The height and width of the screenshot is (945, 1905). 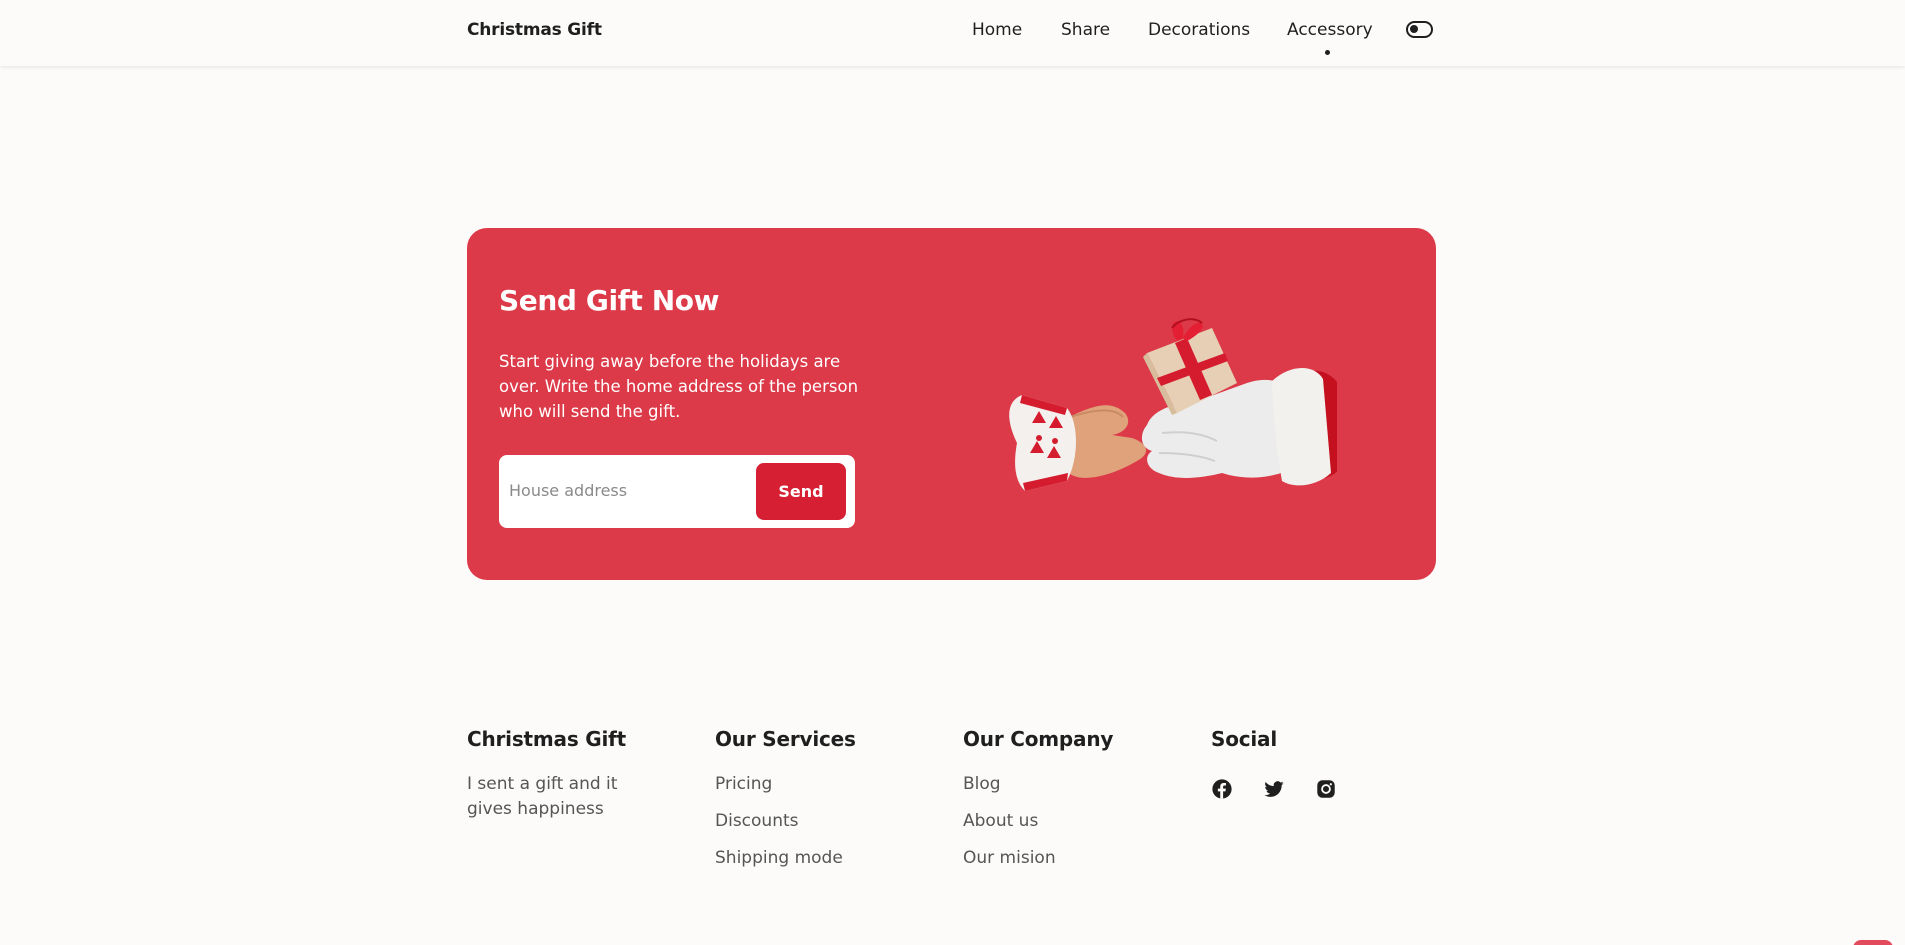 I want to click on twitter-icon, so click(x=1274, y=789).